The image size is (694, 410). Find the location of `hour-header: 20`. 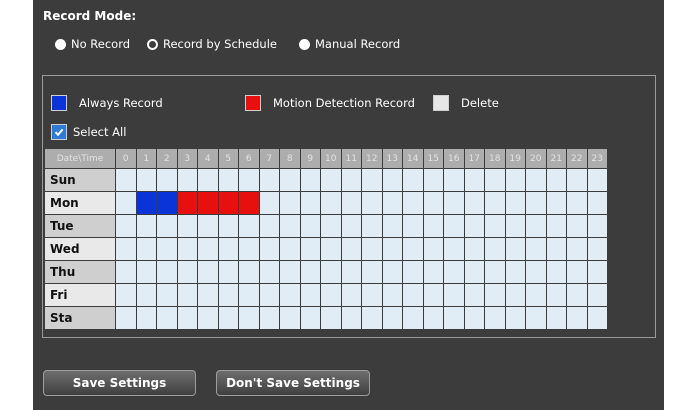

hour-header: 20 is located at coordinates (536, 158).